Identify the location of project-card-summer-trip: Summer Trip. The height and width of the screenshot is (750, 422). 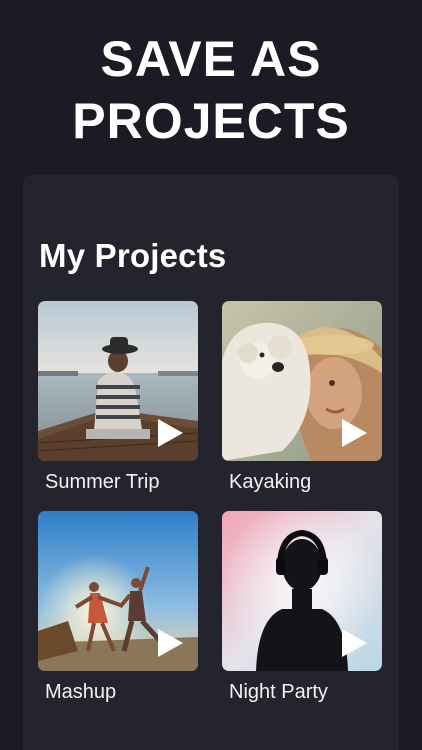
(118, 397).